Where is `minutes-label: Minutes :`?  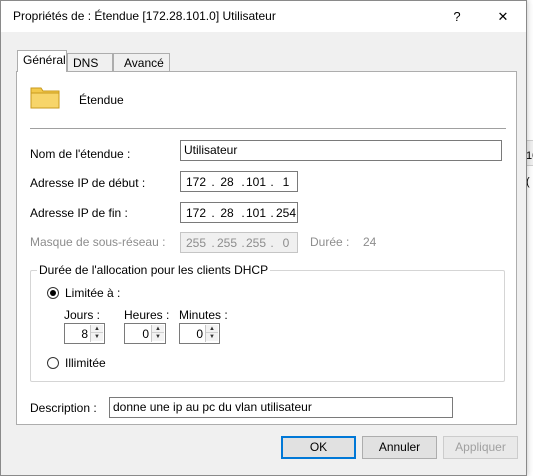
minutes-label: Minutes : is located at coordinates (203, 315).